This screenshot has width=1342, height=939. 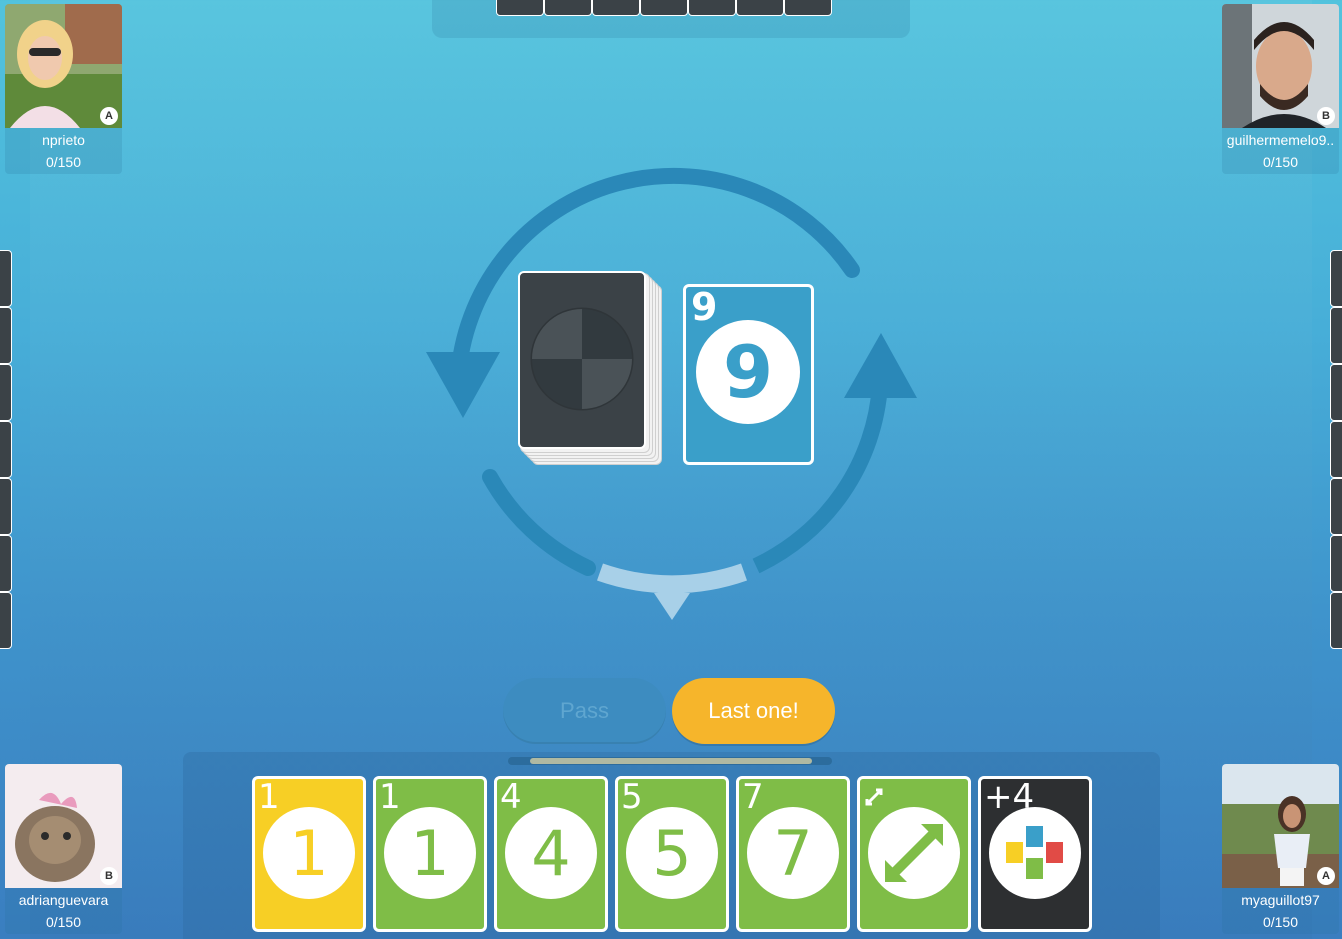 I want to click on draw-pile, so click(x=590, y=368).